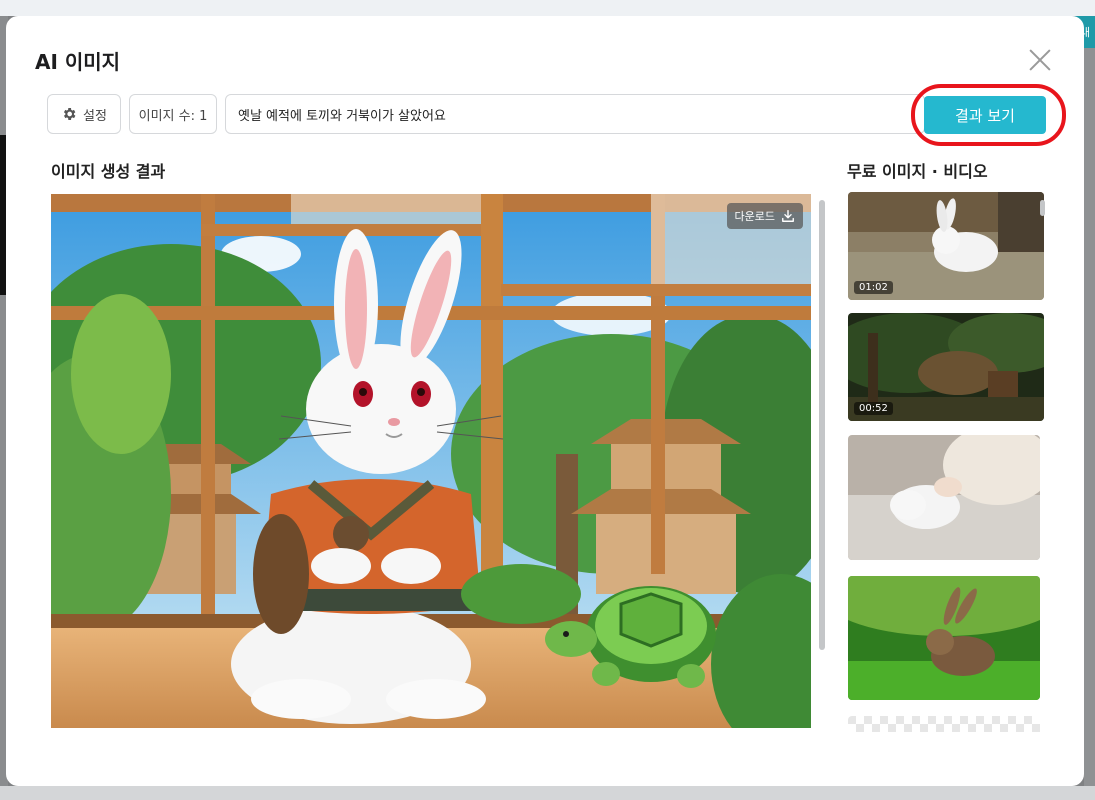 This screenshot has width=1095, height=800. I want to click on settings-label: 설정, so click(95, 116).